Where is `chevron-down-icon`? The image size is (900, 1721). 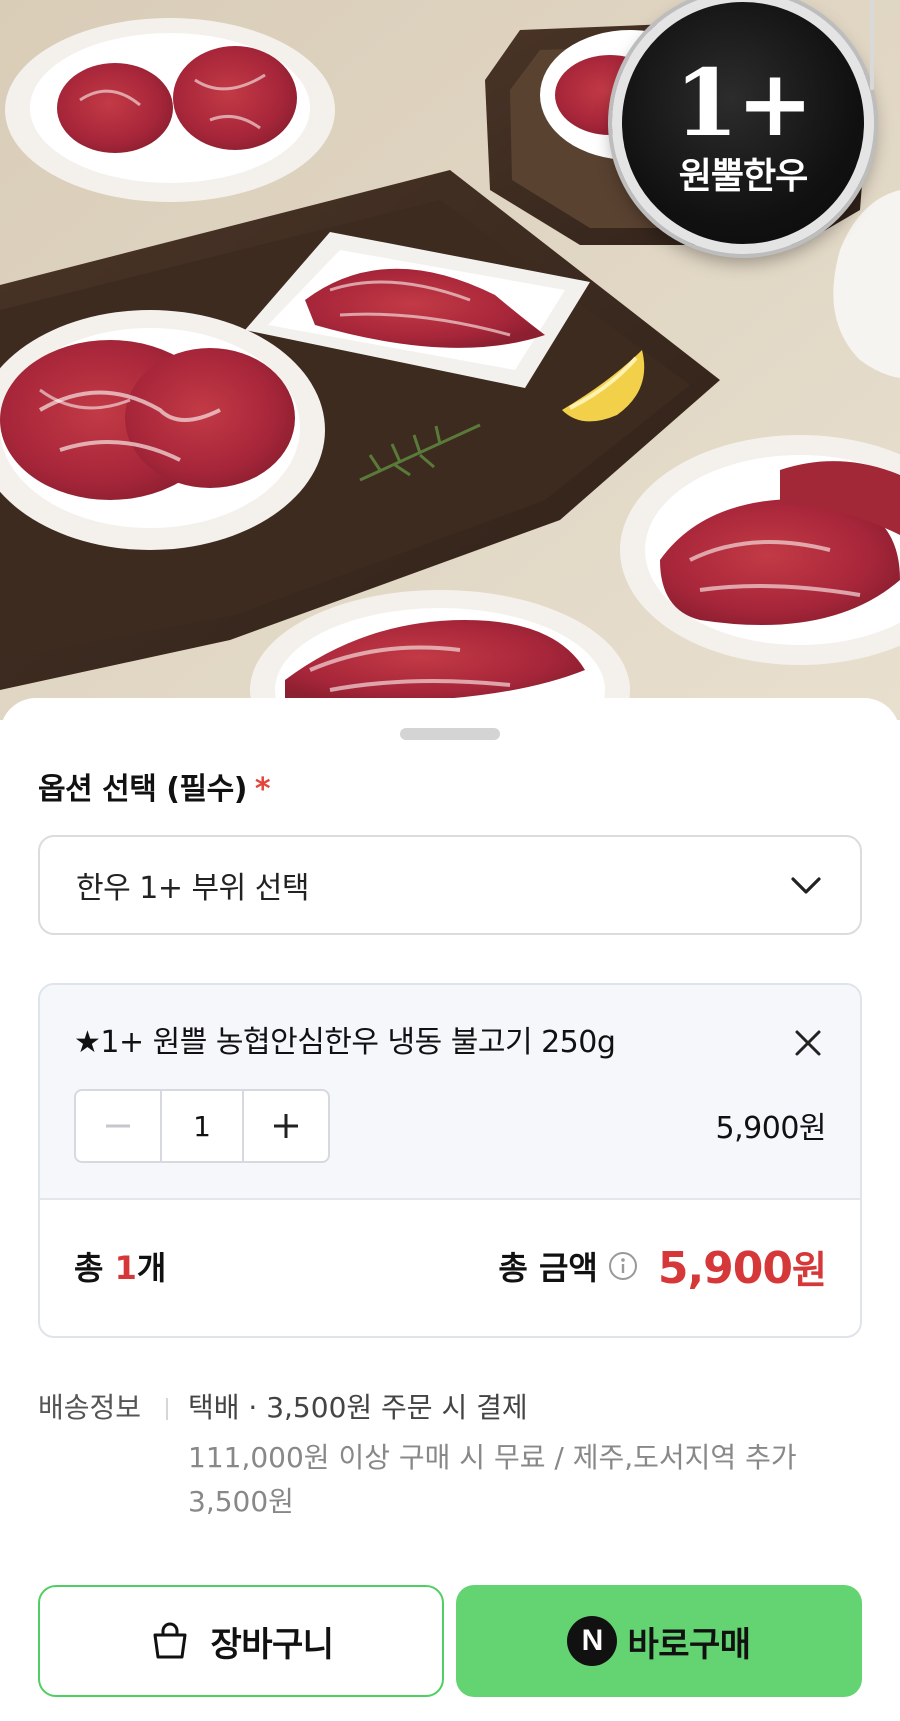
chevron-down-icon is located at coordinates (806, 885).